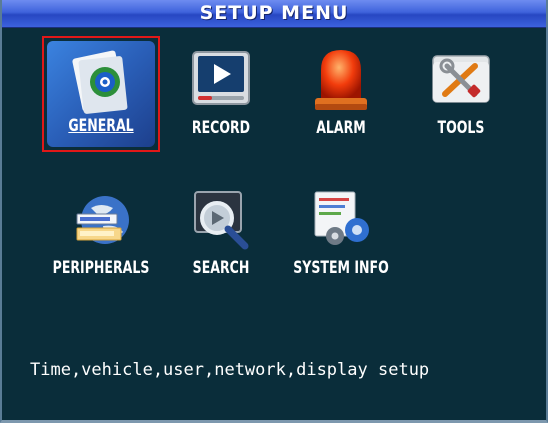  What do you see at coordinates (101, 126) in the screenshot?
I see `menu-item-label: GENERAL` at bounding box center [101, 126].